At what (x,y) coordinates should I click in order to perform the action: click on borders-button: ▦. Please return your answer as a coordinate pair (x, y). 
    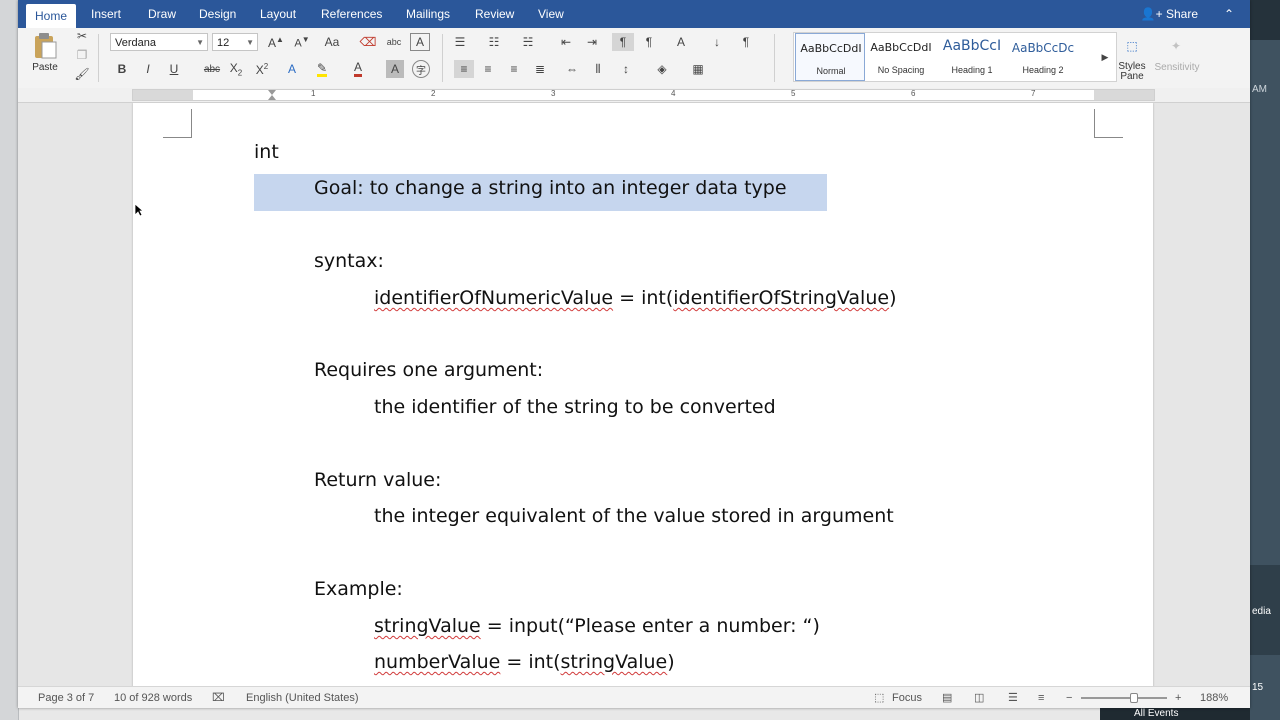
    Looking at the image, I should click on (698, 69).